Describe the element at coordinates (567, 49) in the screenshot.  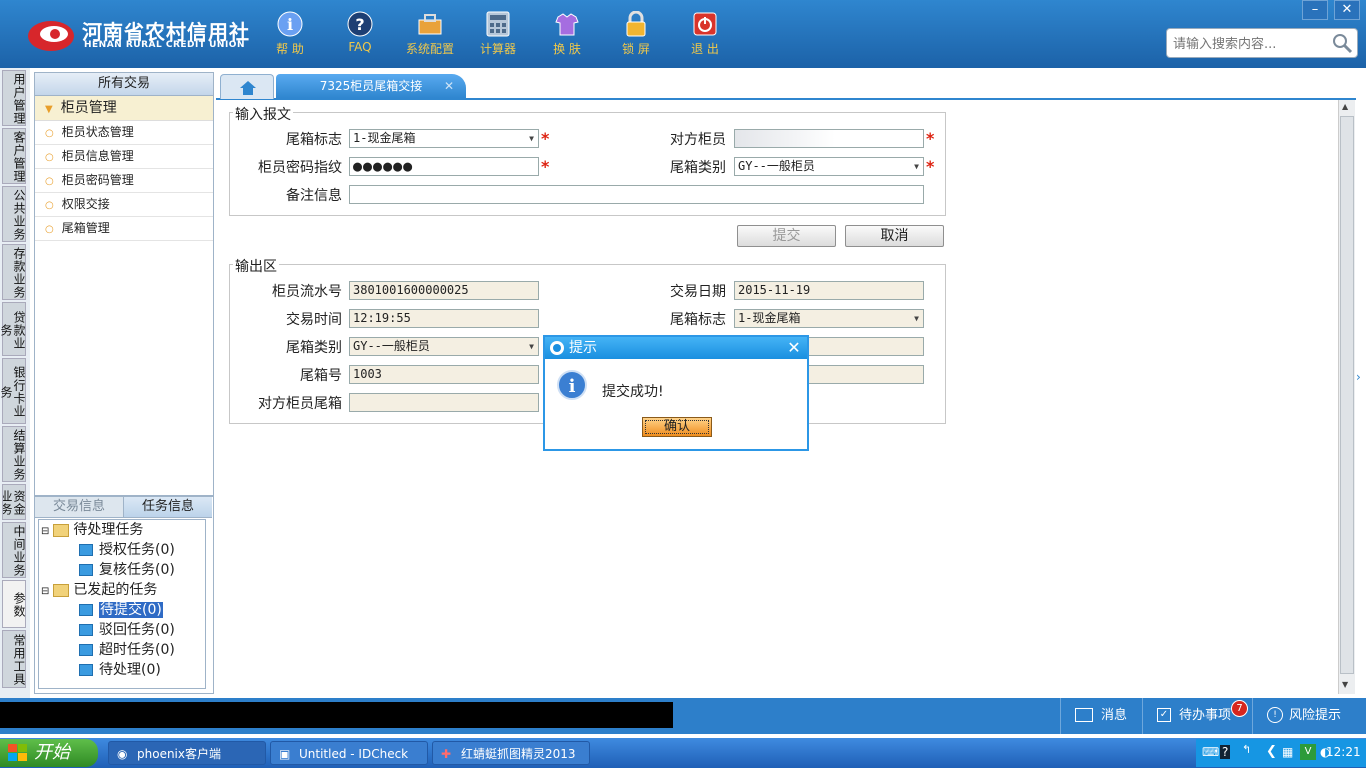
I see `skin-label: 换 肤` at that location.